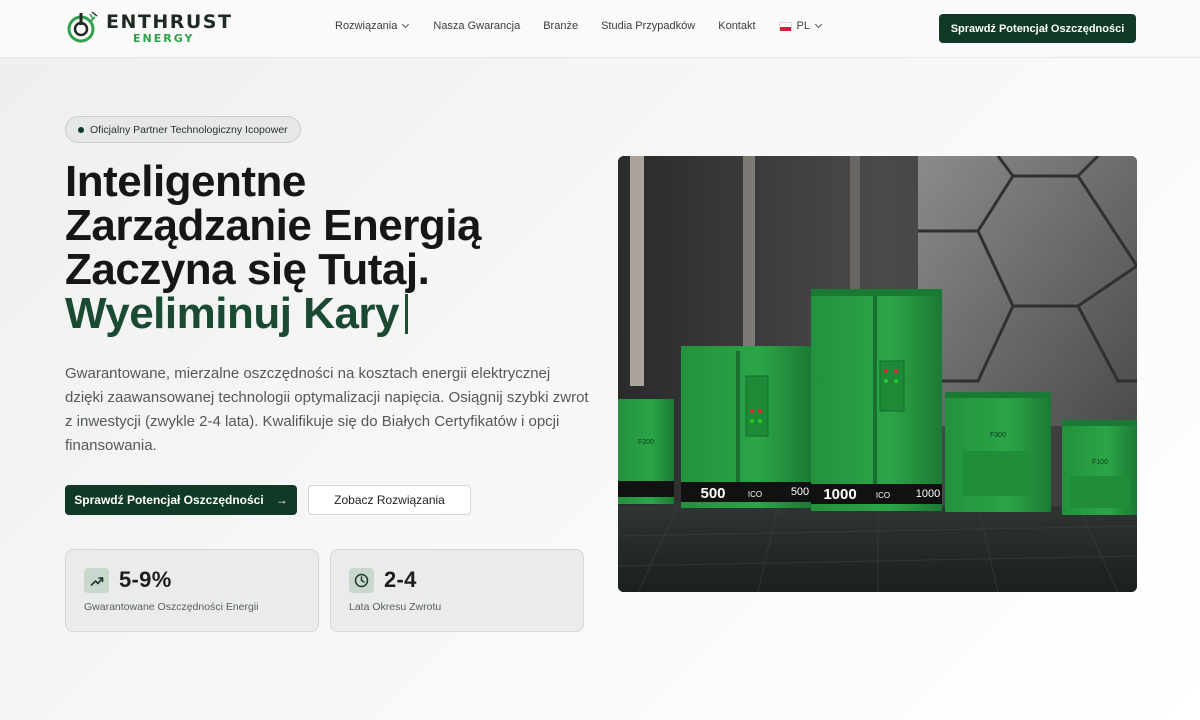 The image size is (1200, 720). Describe the element at coordinates (646, 442) in the screenshot. I see `model-label: F200` at that location.